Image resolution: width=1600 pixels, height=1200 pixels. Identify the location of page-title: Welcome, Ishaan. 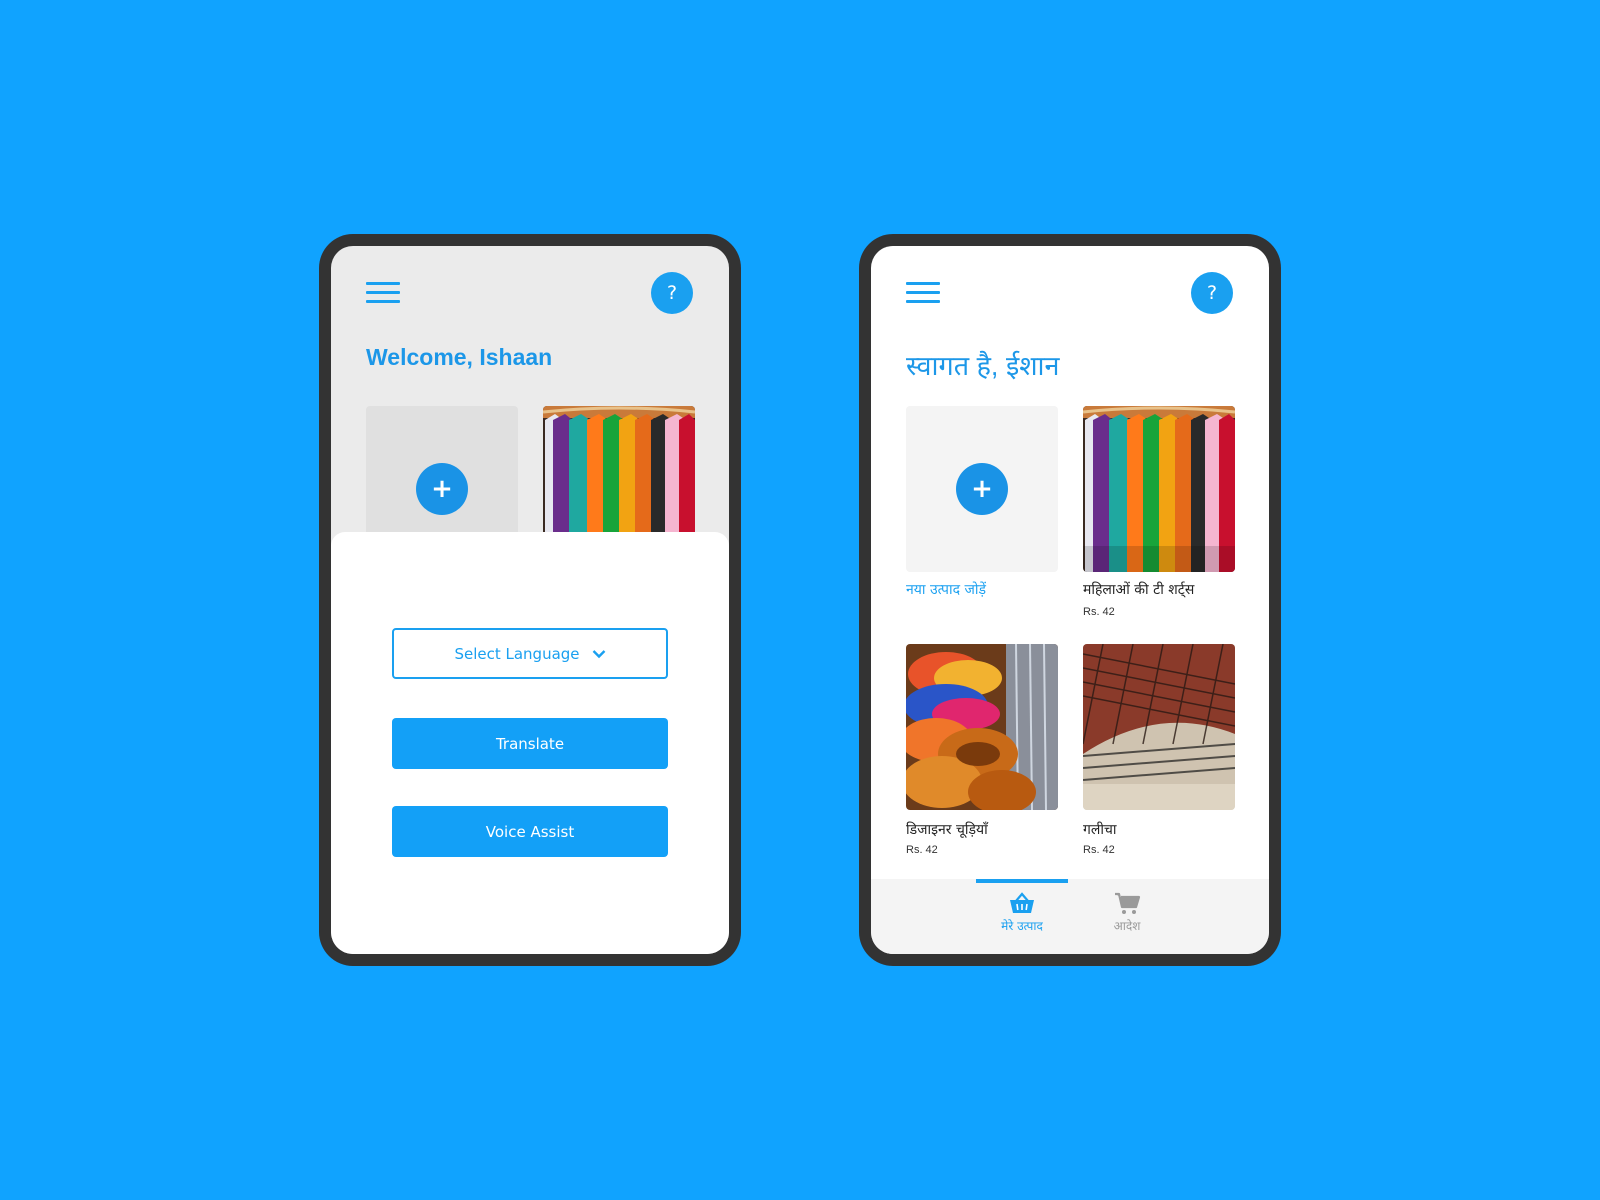
(459, 357).